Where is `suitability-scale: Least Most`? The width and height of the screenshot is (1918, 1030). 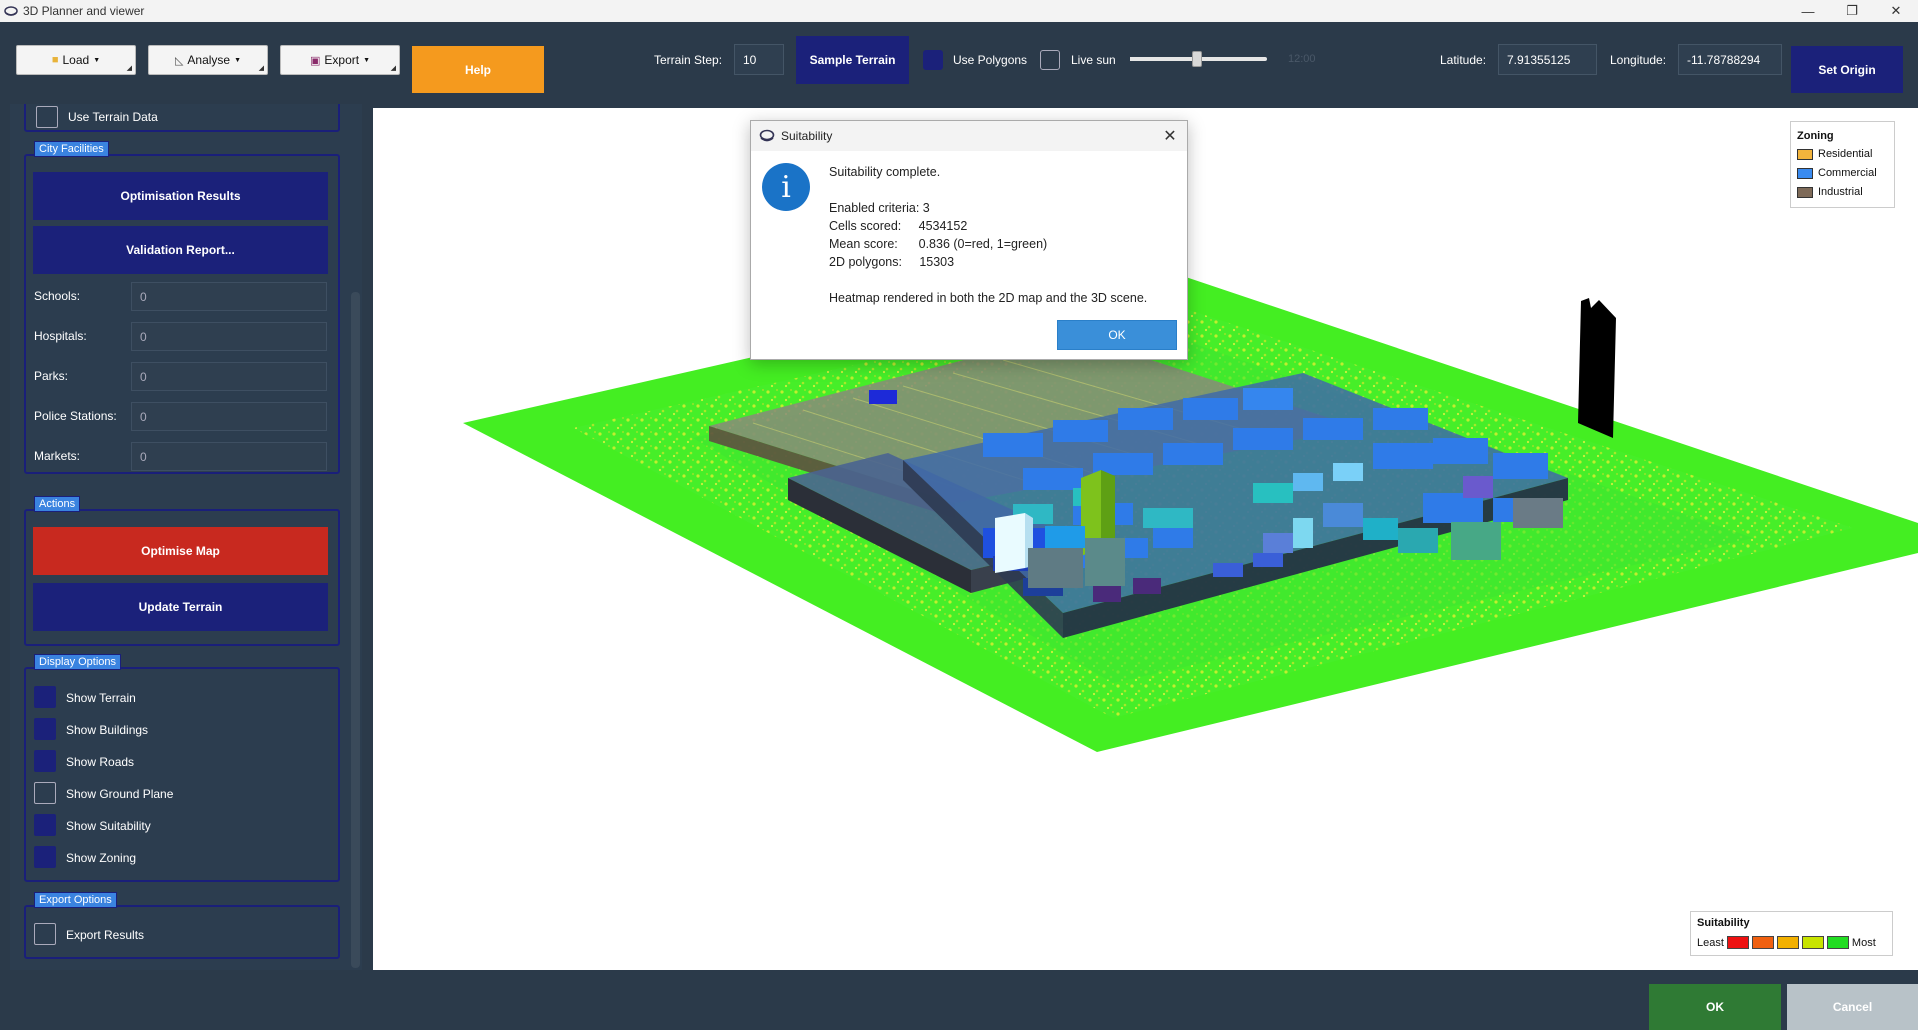
suitability-scale: Least Most is located at coordinates (1786, 942).